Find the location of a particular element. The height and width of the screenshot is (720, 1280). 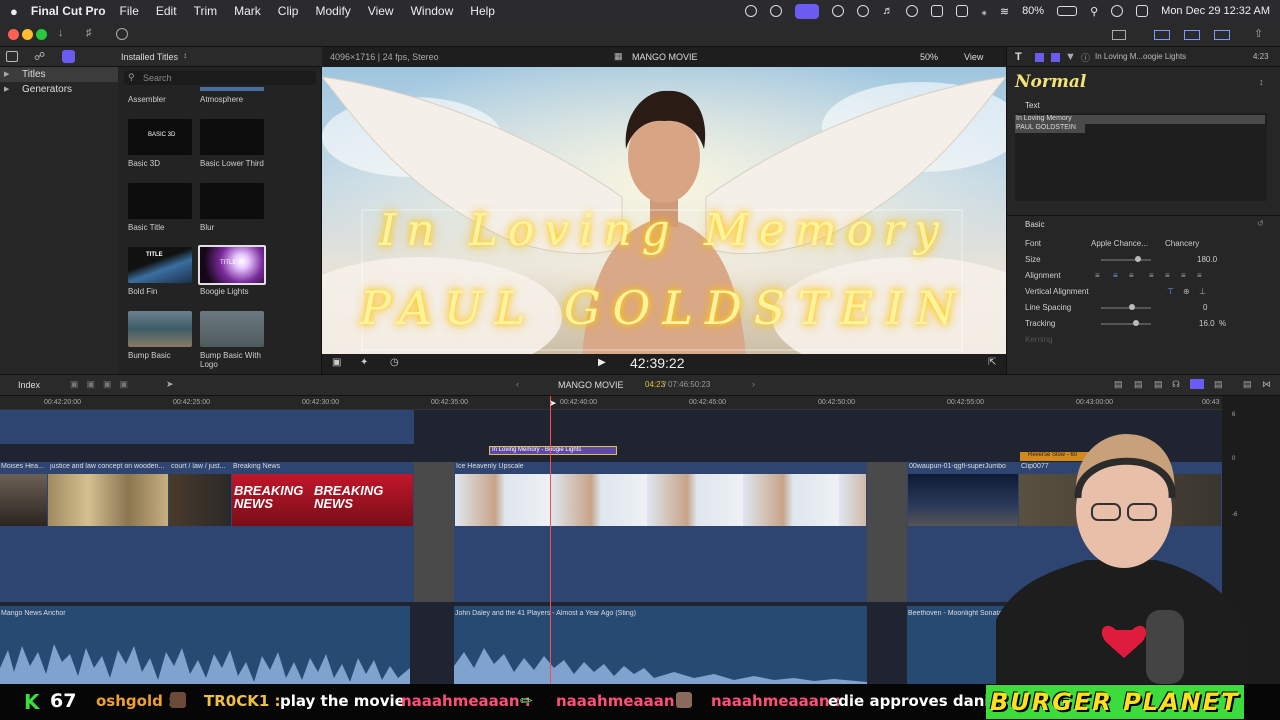

bluetooth-icon: ⁎ is located at coordinates (984, 11).